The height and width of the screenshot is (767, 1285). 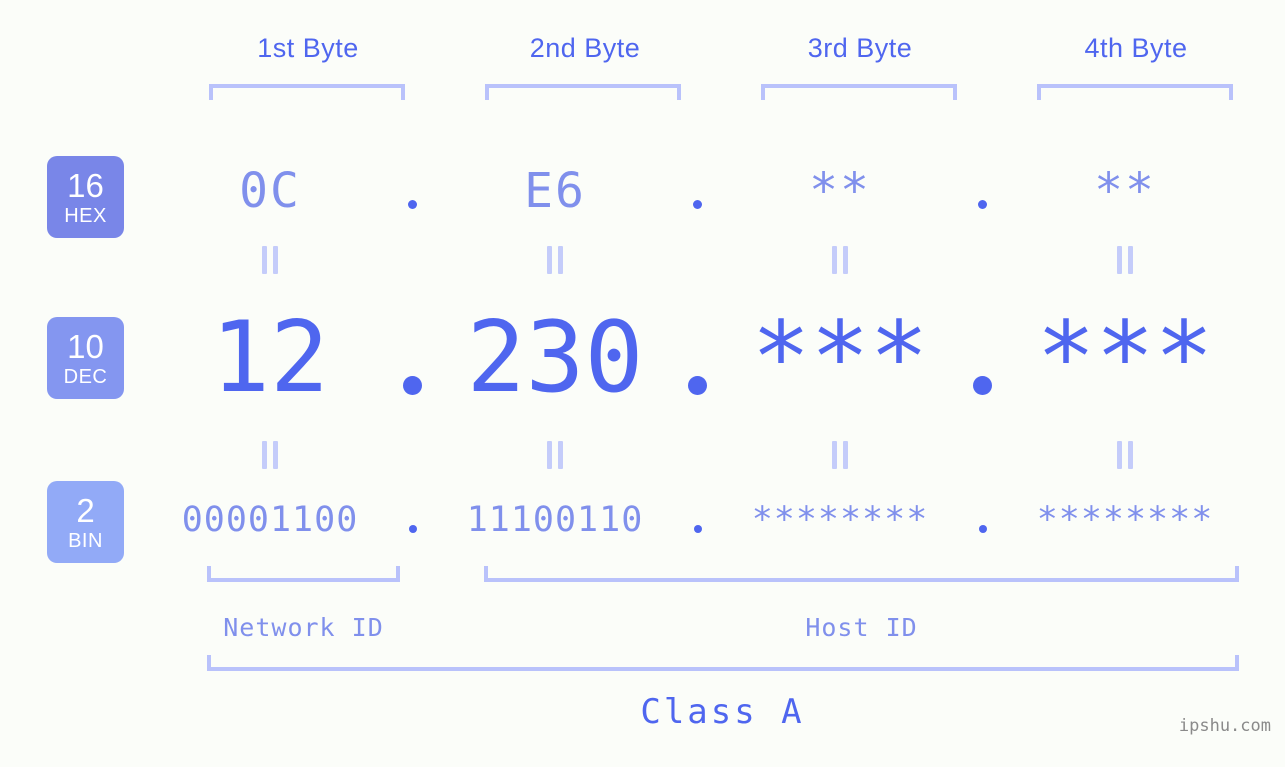 I want to click on base-badge-dec-label: DEC, so click(x=85, y=376).